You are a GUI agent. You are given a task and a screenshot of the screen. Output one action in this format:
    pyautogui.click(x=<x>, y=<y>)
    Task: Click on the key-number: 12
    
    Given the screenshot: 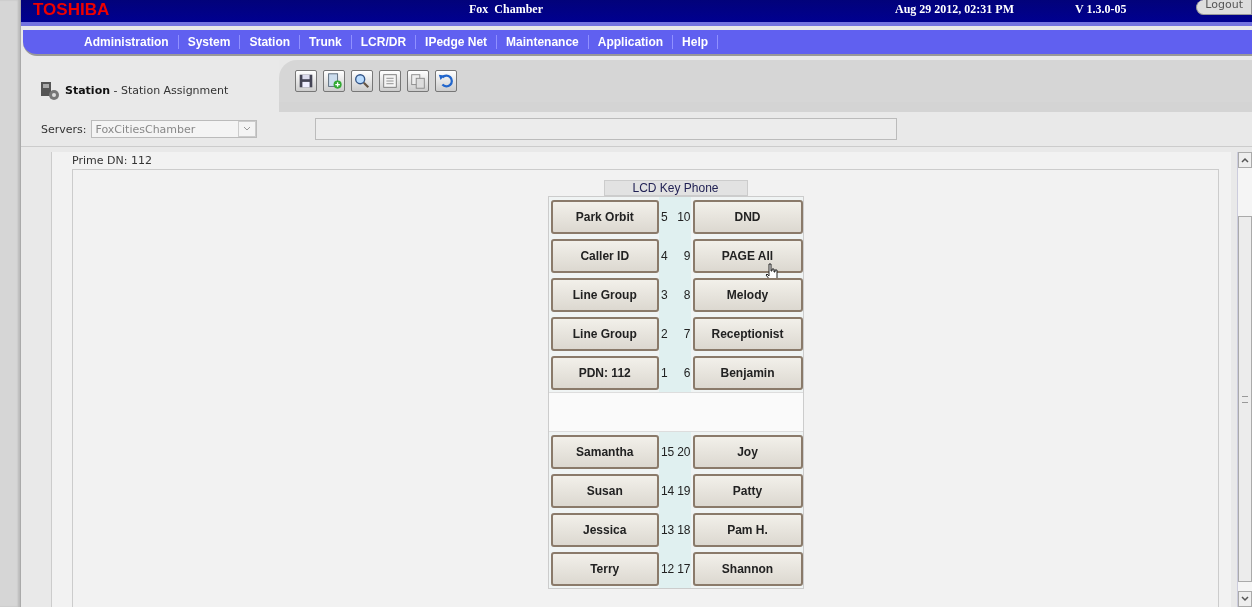 What is the action you would take?
    pyautogui.click(x=667, y=568)
    